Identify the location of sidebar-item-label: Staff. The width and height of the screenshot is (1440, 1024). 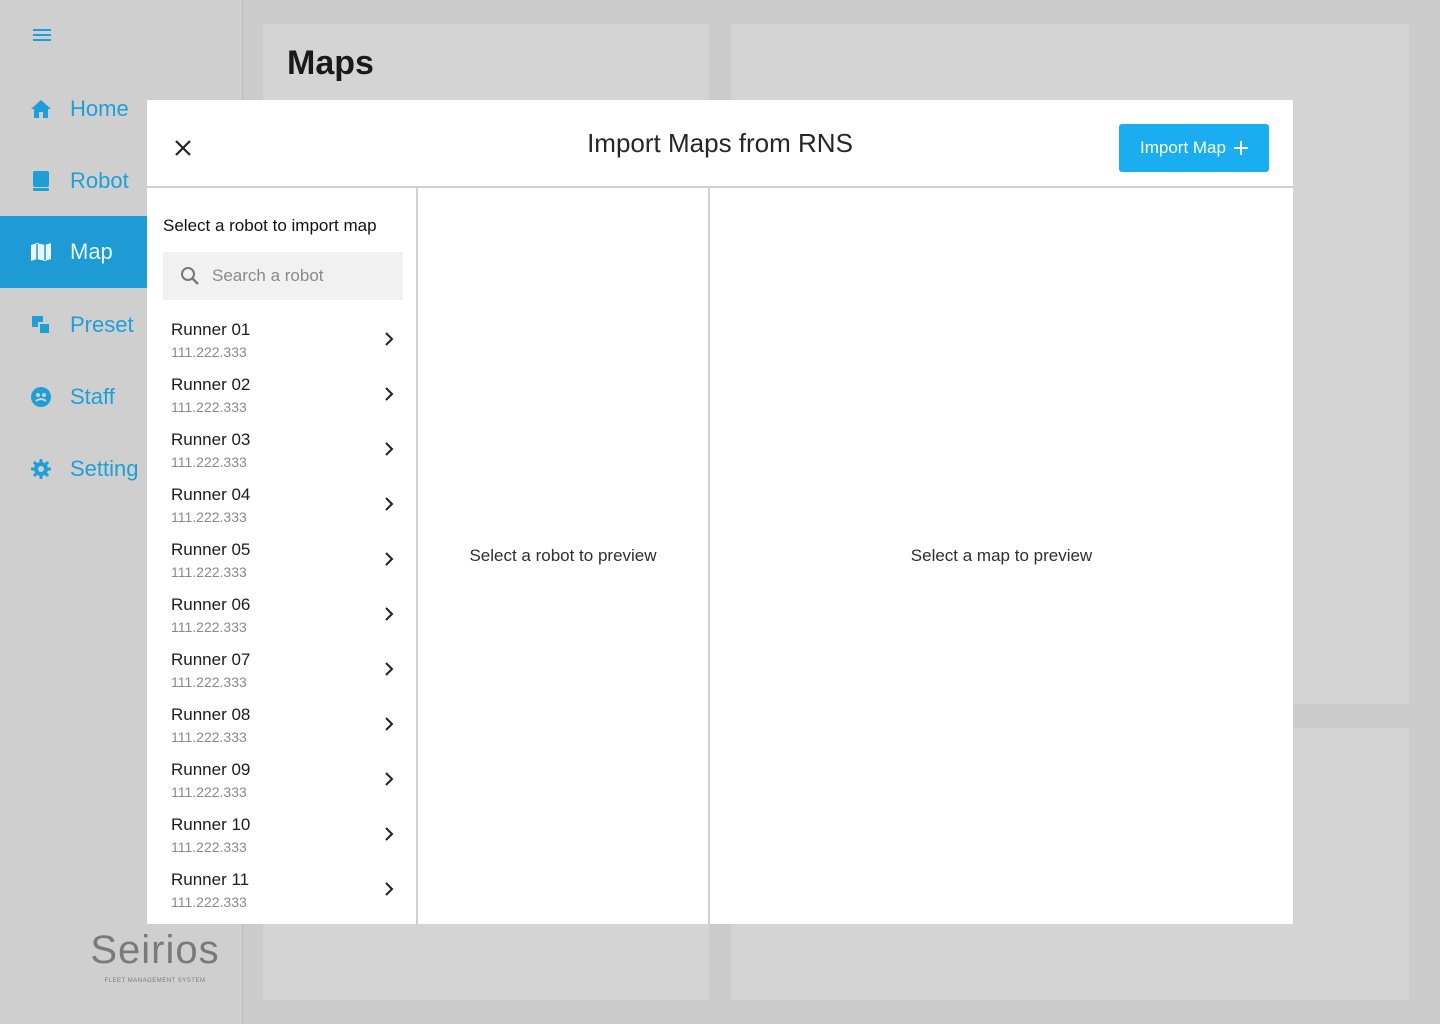
(92, 396).